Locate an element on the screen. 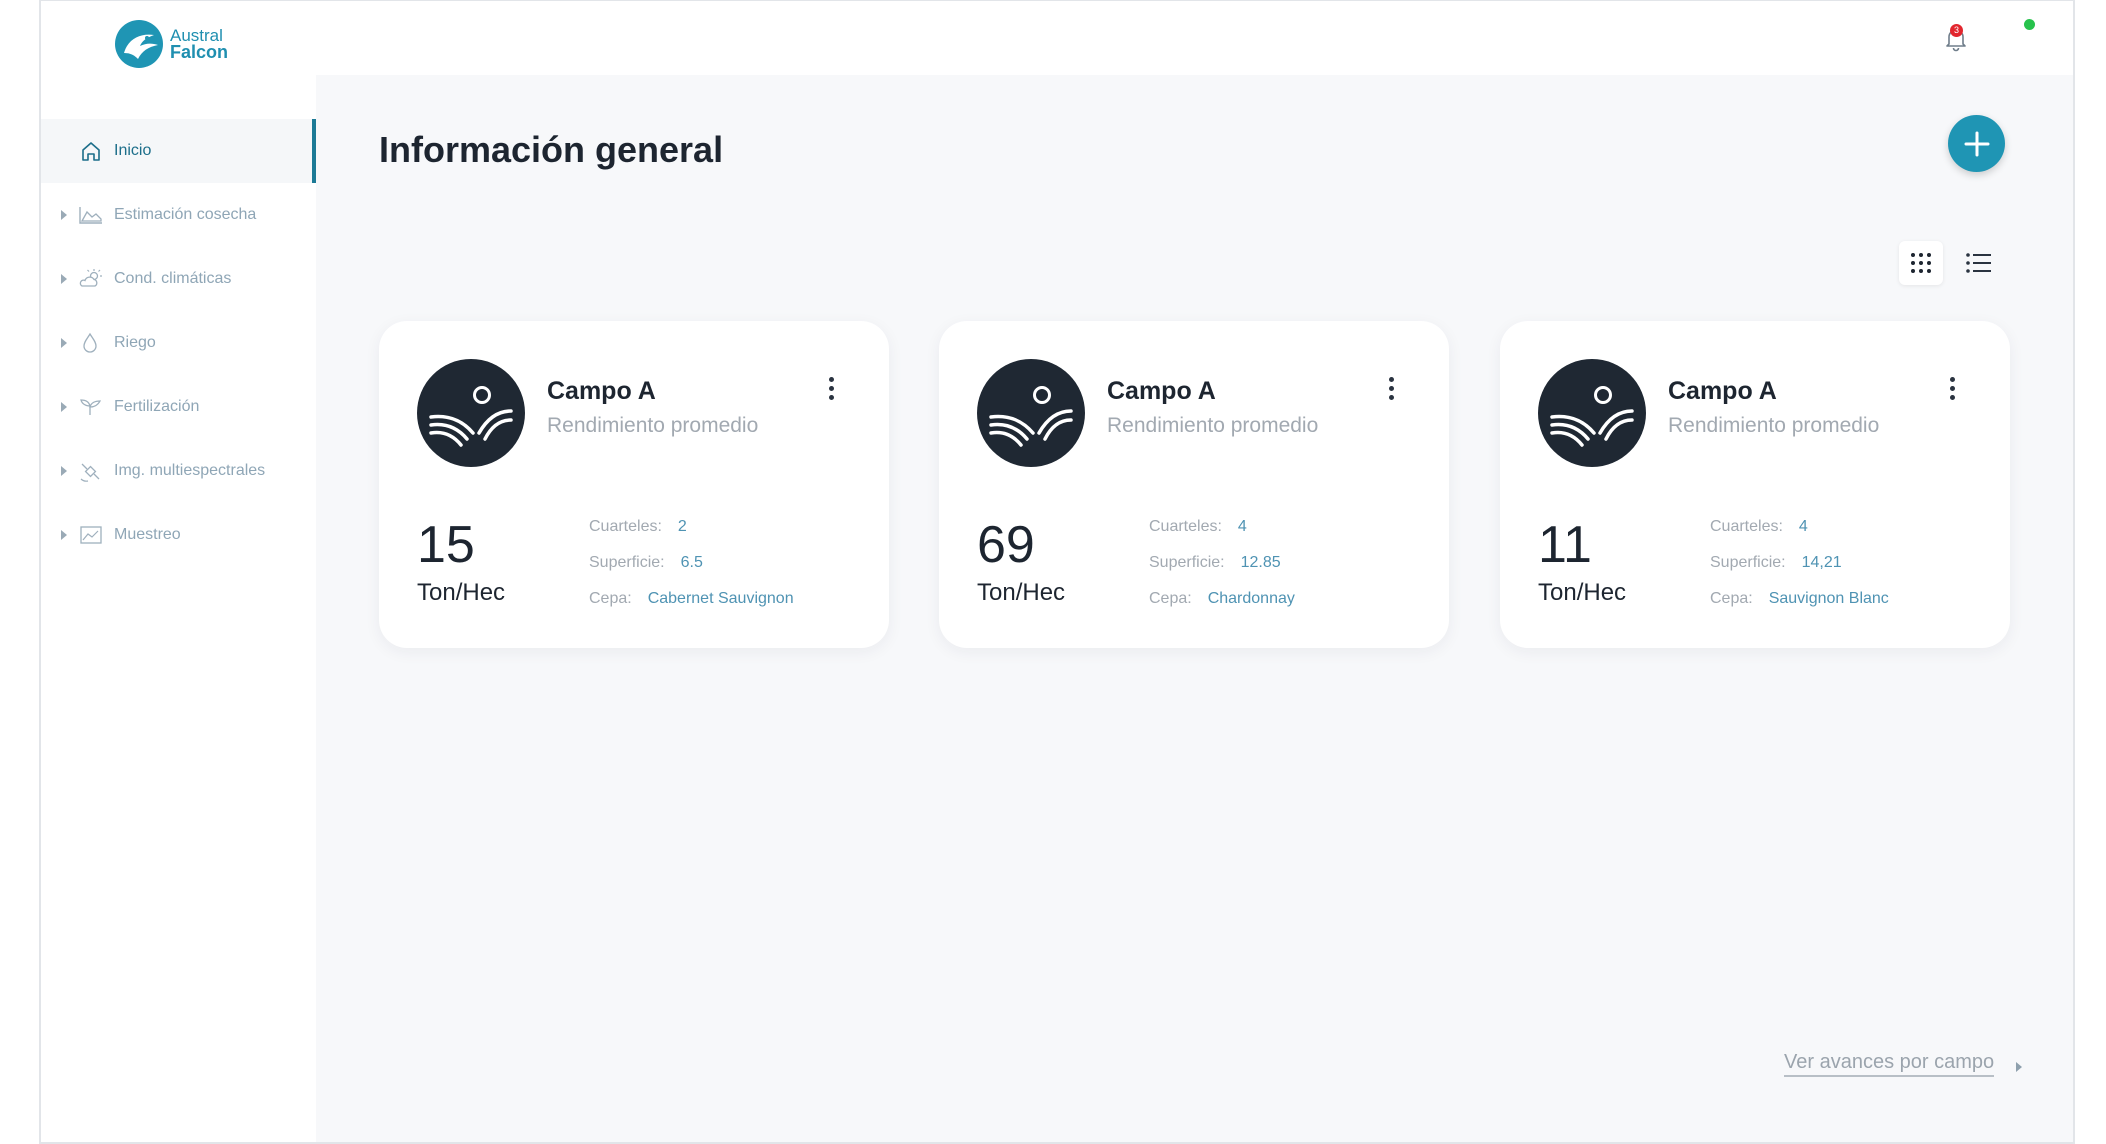 The height and width of the screenshot is (1144, 2106). sidebar: Austral Falcon Inicio Estimación cosecha is located at coordinates (178, 571).